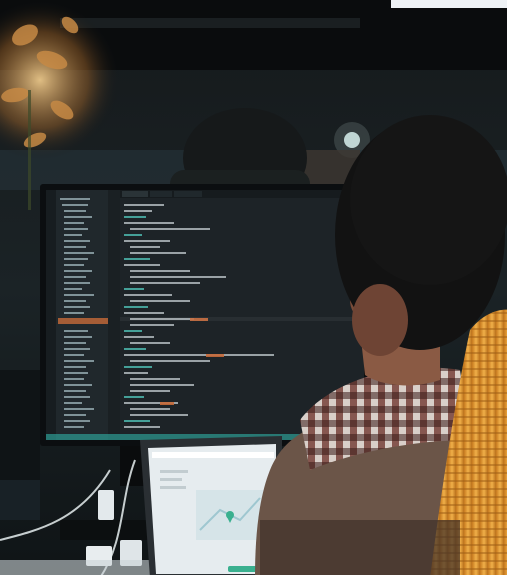 Image resolution: width=511 pixels, height=578 pixels. What do you see at coordinates (51, 315) in the screenshot?
I see `editor-activity-bar` at bounding box center [51, 315].